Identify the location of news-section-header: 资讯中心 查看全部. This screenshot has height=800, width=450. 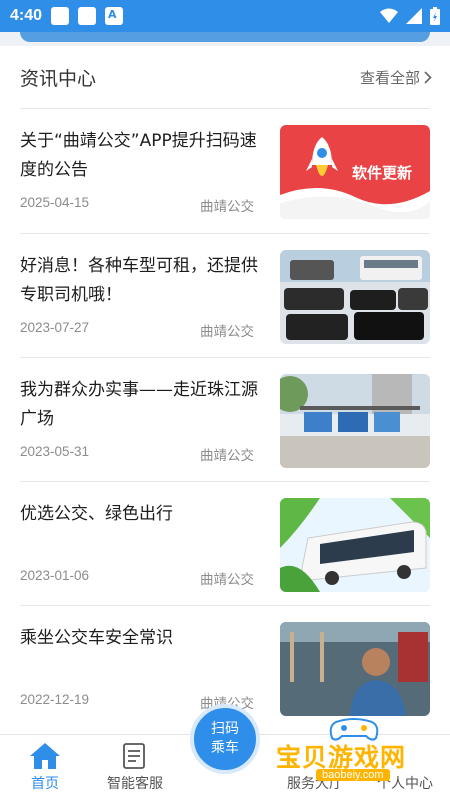
(226, 77).